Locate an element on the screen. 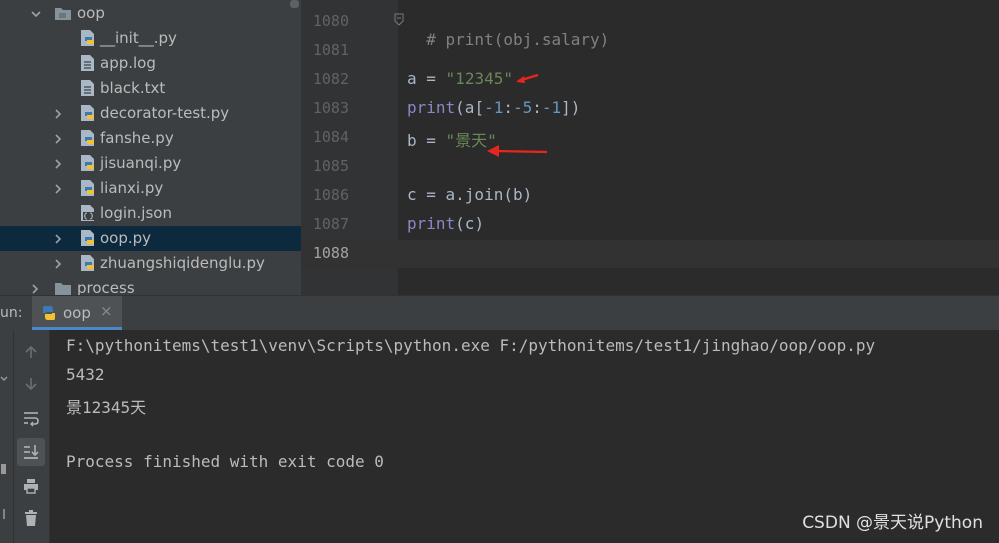 Image resolution: width=999 pixels, height=543 pixels. code-token: ]) is located at coordinates (571, 107).